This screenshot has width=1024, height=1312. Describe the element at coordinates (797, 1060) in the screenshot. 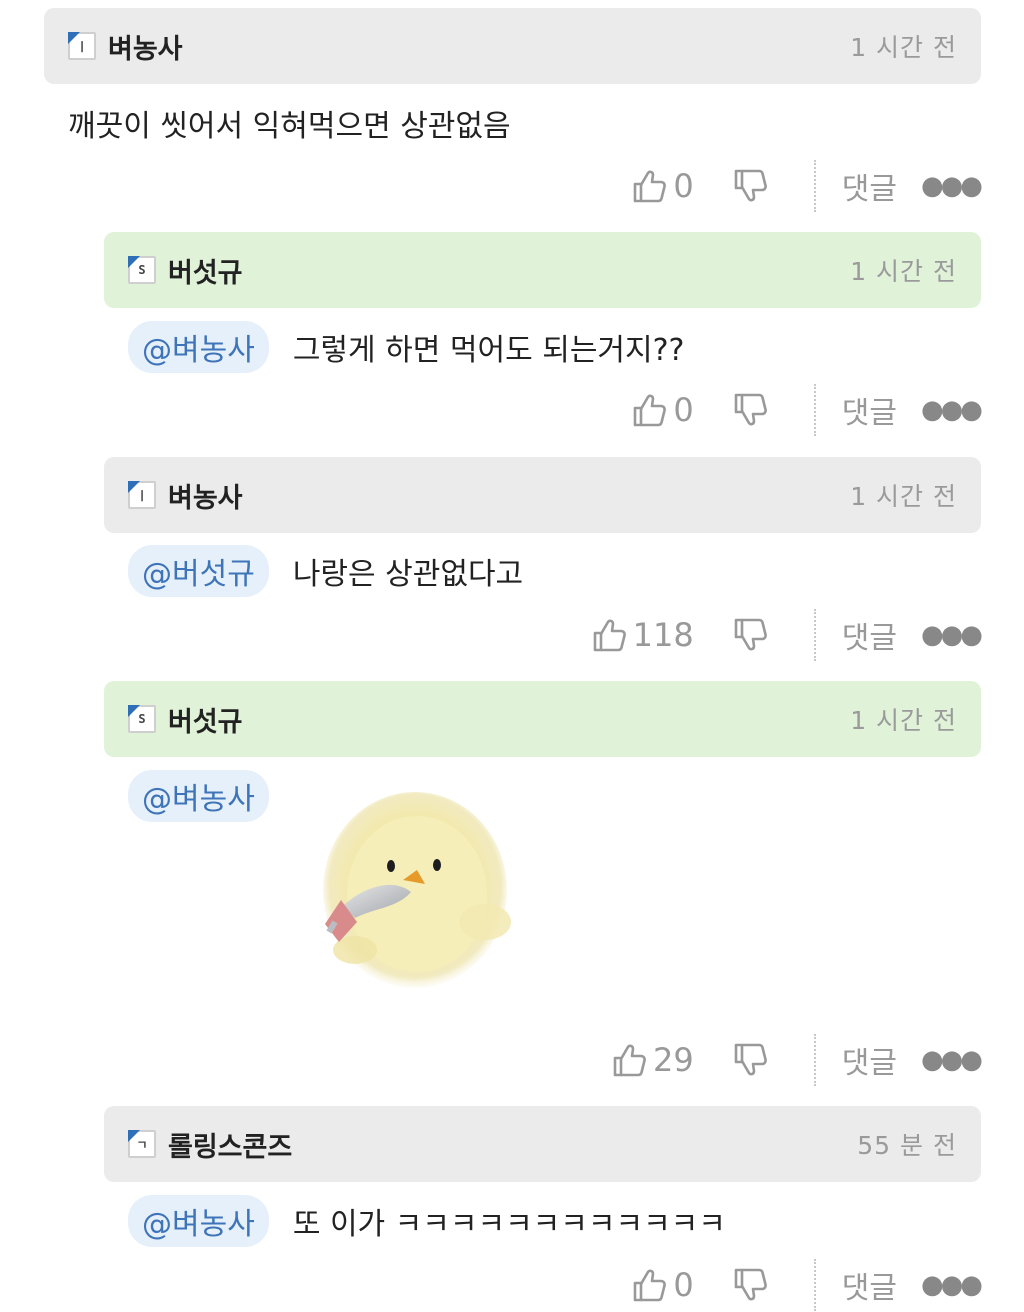

I see `comment-actions: 29 댓글 ●●●` at that location.